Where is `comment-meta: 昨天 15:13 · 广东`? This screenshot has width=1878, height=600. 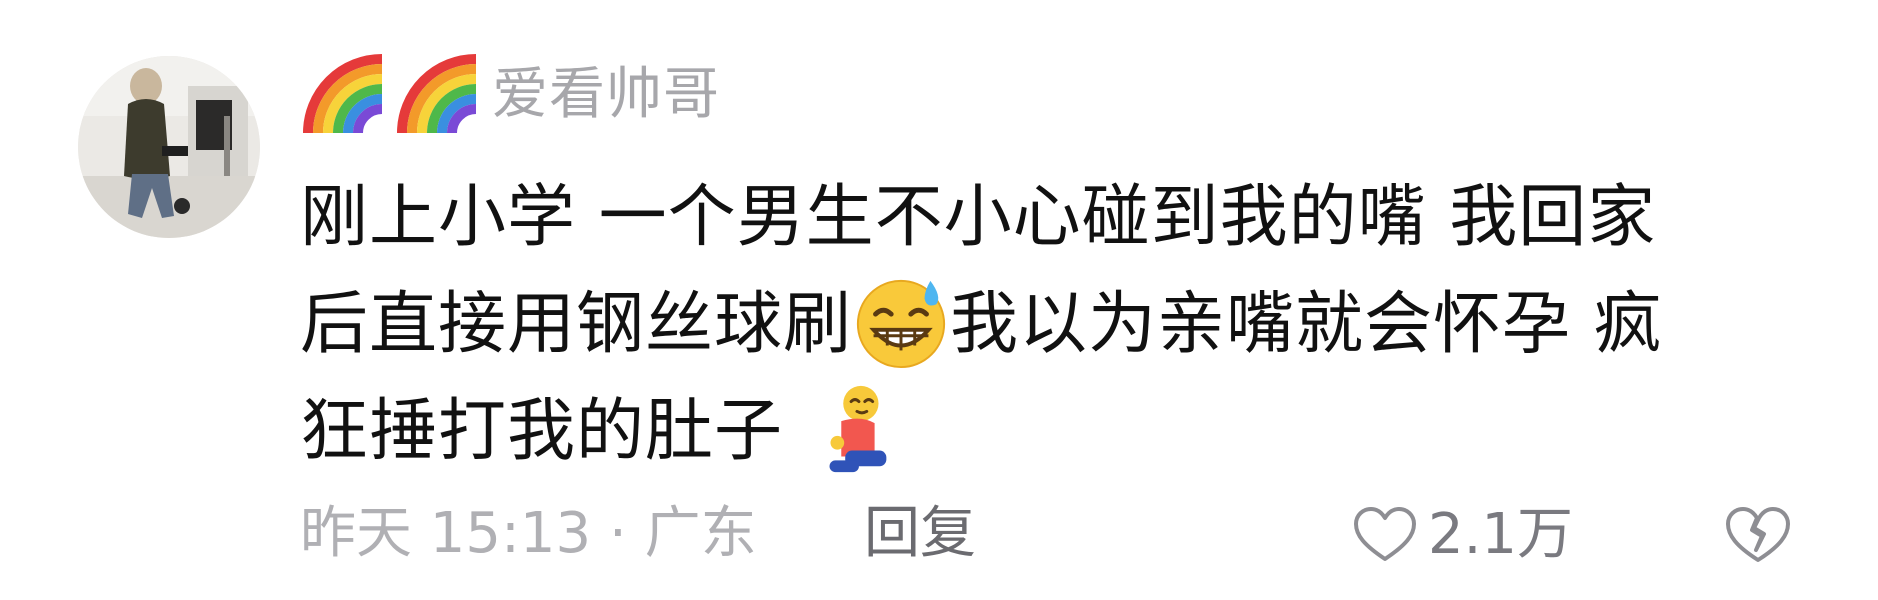
comment-meta: 昨天 15:13 · 广东 is located at coordinates (528, 533).